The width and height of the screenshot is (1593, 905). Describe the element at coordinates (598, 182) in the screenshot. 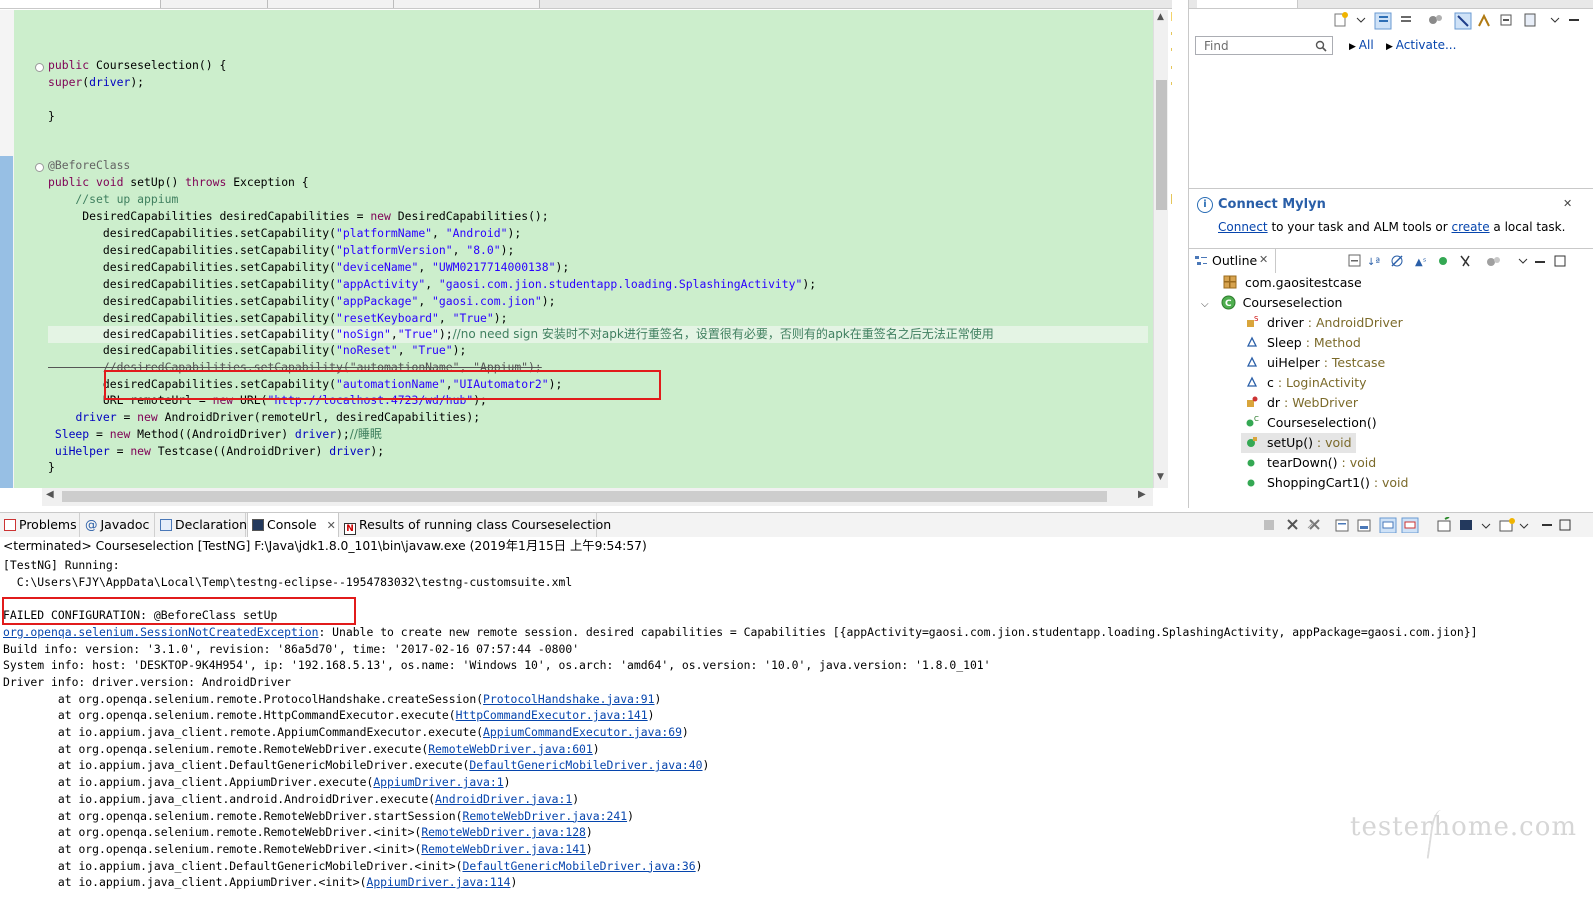

I see `code-line: public void setUp() throws Exception {` at that location.